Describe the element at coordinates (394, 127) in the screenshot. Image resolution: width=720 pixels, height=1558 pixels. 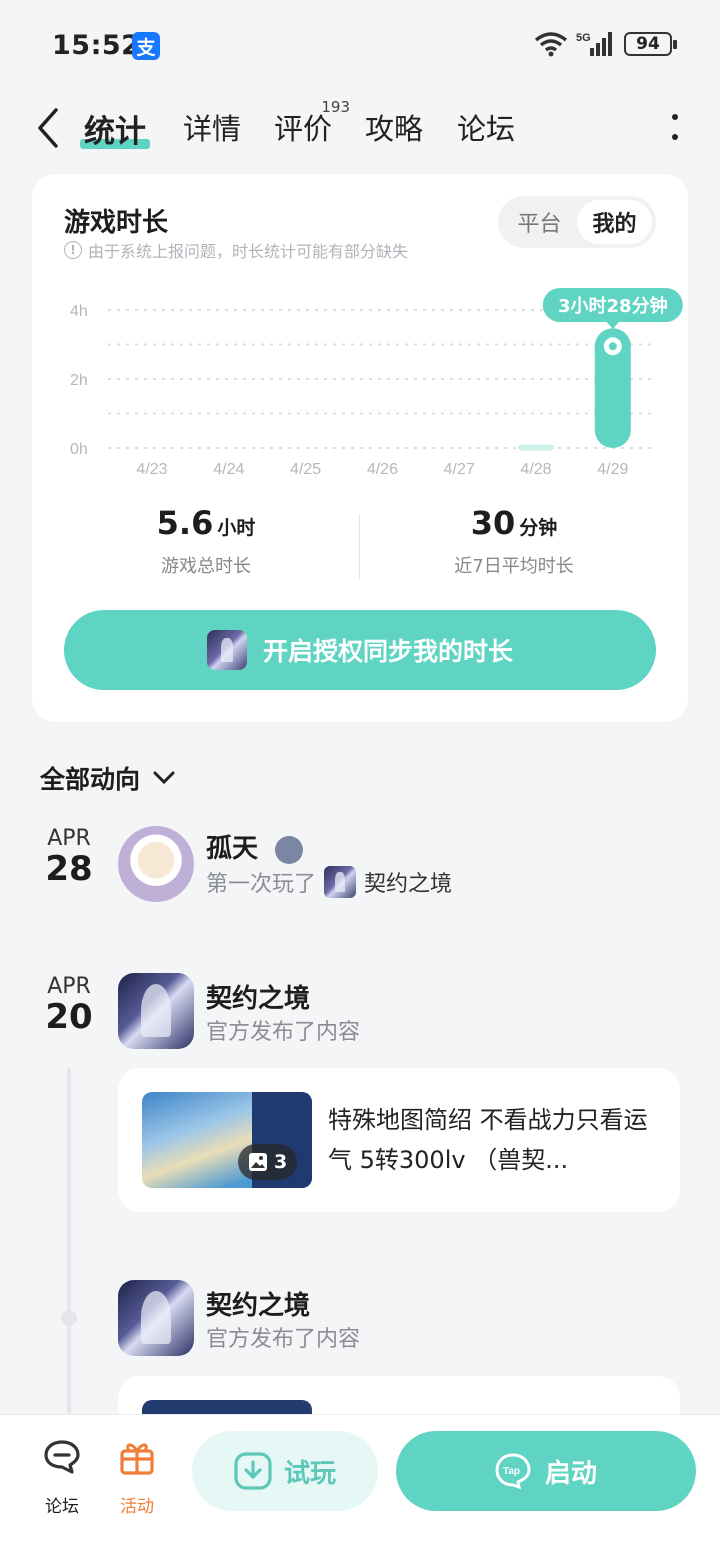
I see `tab-guides: 攻略` at that location.